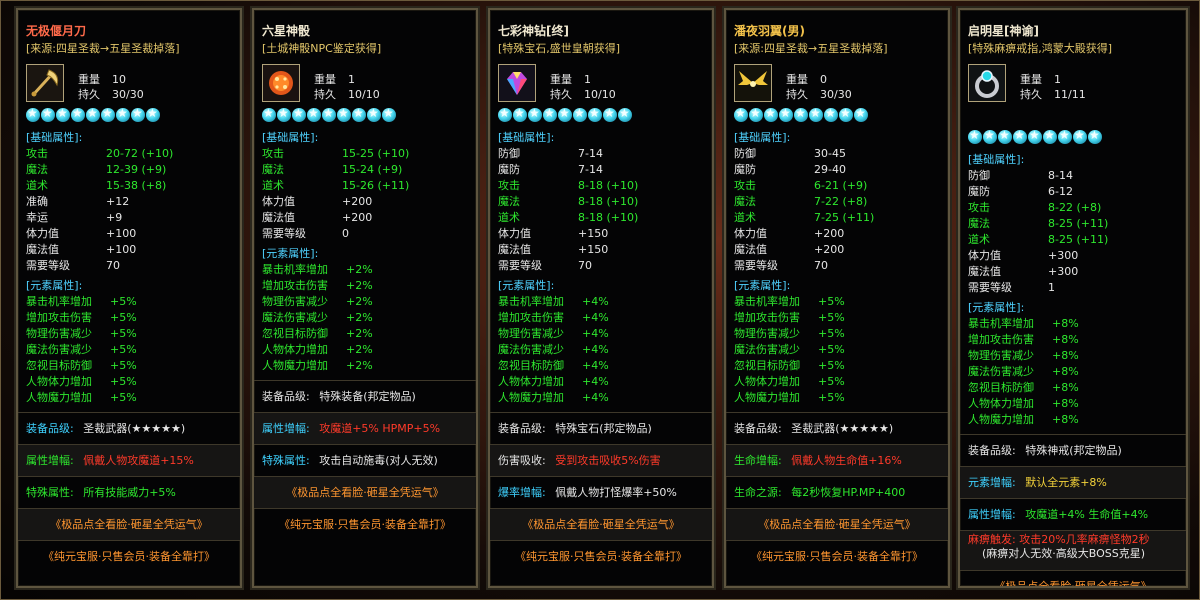 Image resolution: width=1200 pixels, height=600 pixels. Describe the element at coordinates (804, 218) in the screenshot. I see `base-attribute-row: 道术 7-25 (+11)` at that location.